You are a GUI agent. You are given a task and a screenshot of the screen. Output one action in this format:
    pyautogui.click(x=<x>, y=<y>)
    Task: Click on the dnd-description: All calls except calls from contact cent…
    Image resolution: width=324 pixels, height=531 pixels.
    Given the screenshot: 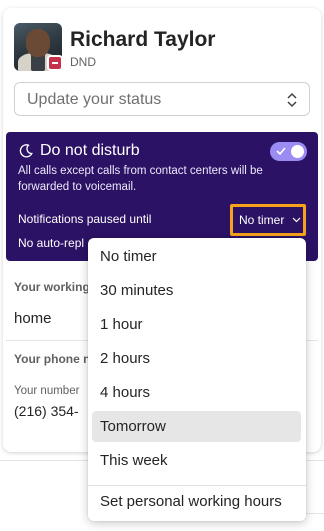 What is the action you would take?
    pyautogui.click(x=140, y=179)
    